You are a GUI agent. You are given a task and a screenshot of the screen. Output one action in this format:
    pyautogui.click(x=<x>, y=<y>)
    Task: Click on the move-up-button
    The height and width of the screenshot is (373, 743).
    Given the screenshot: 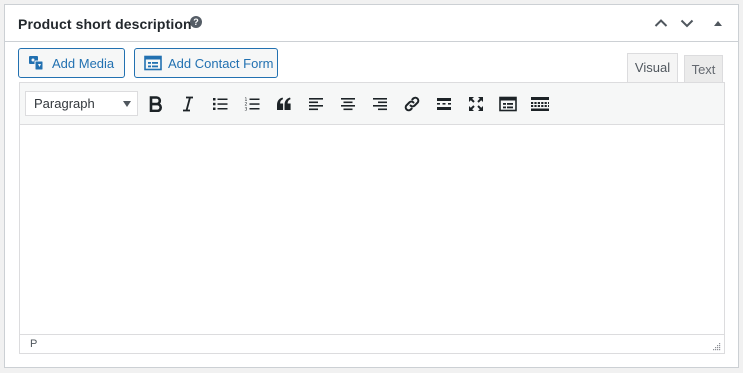 What is the action you would take?
    pyautogui.click(x=661, y=23)
    